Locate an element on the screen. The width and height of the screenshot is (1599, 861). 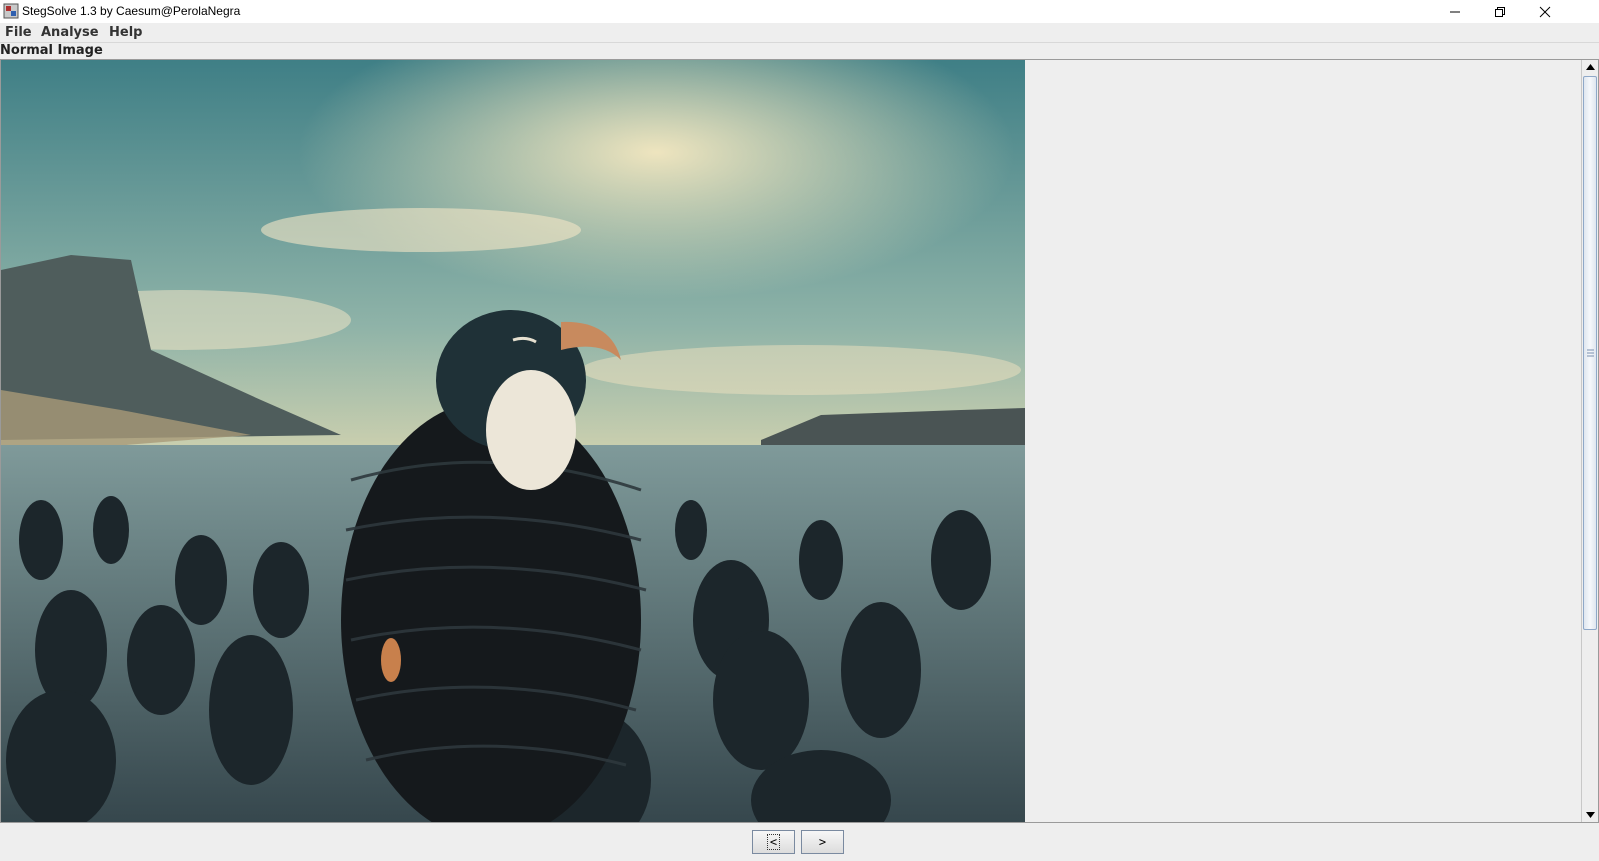
restore-button is located at coordinates (1499, 11).